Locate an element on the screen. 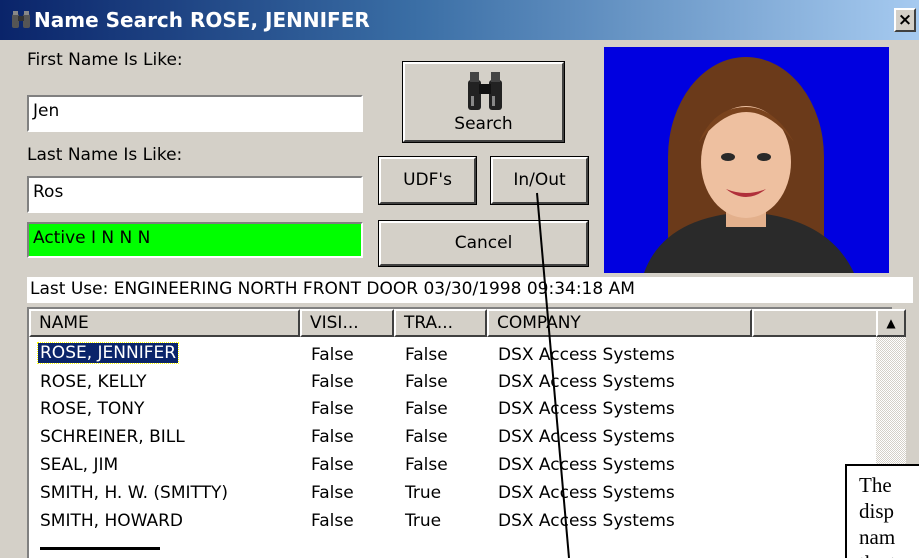  callout-text-box: The disp nam the t is located at coordinates (882, 511).